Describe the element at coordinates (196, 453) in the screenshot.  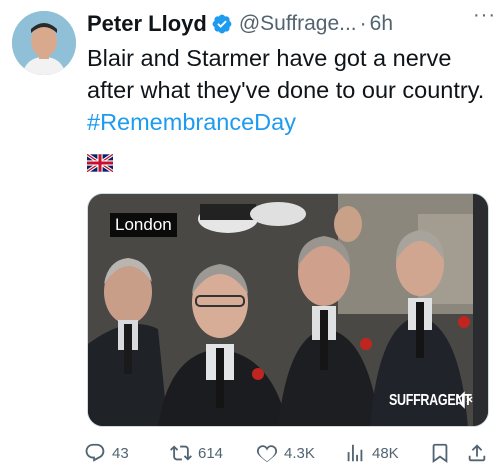
I see `repost-button: 614` at that location.